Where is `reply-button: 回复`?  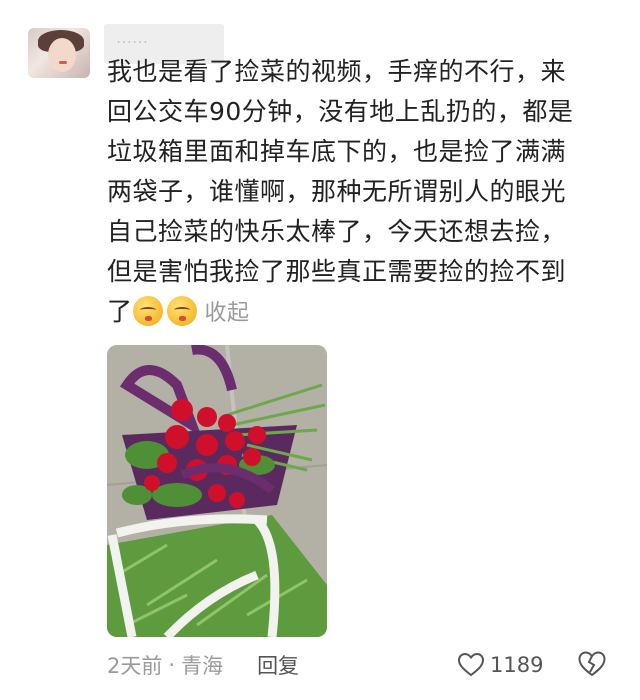
reply-button: 回复 is located at coordinates (278, 665).